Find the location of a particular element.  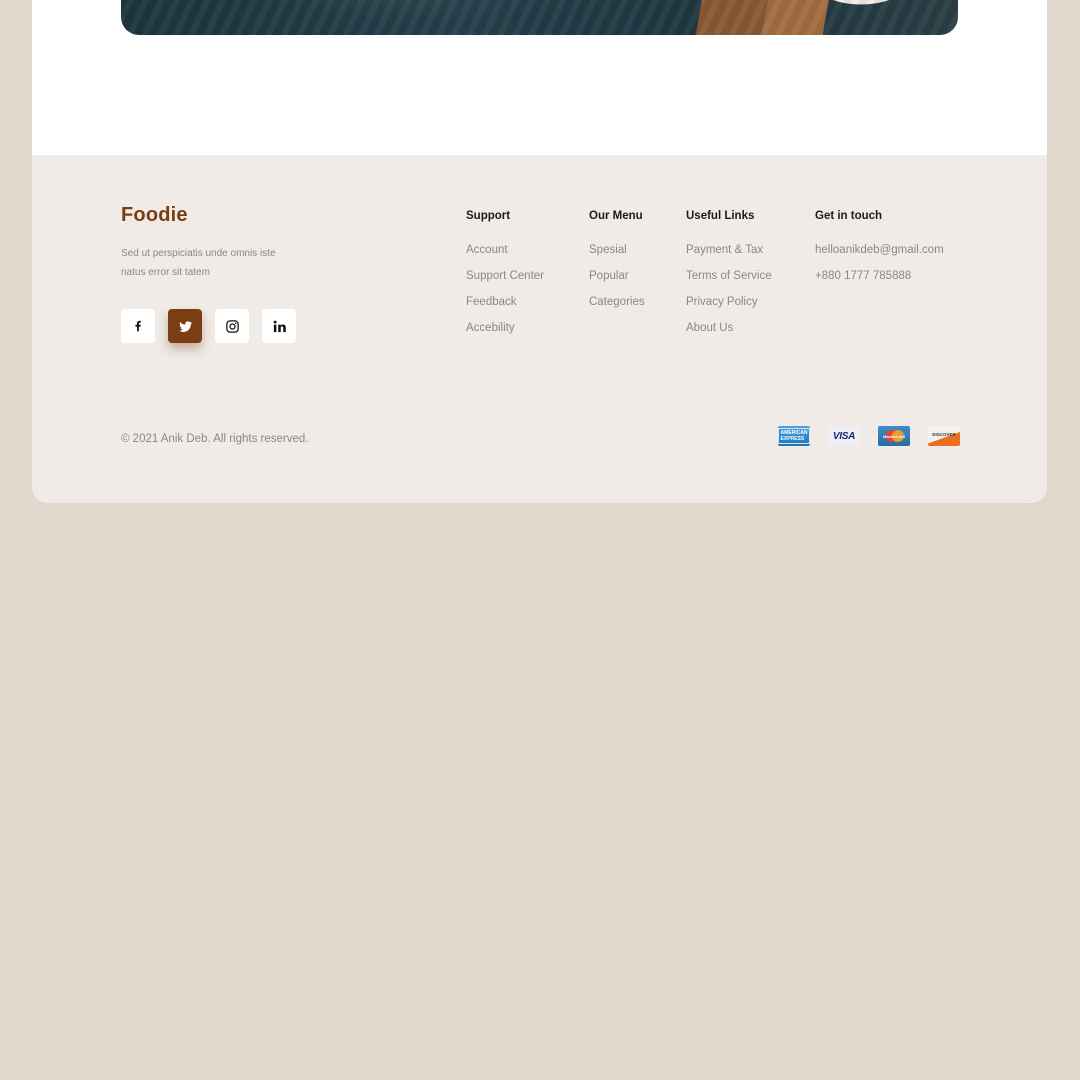

footer-link-categories: Categories is located at coordinates (617, 309).